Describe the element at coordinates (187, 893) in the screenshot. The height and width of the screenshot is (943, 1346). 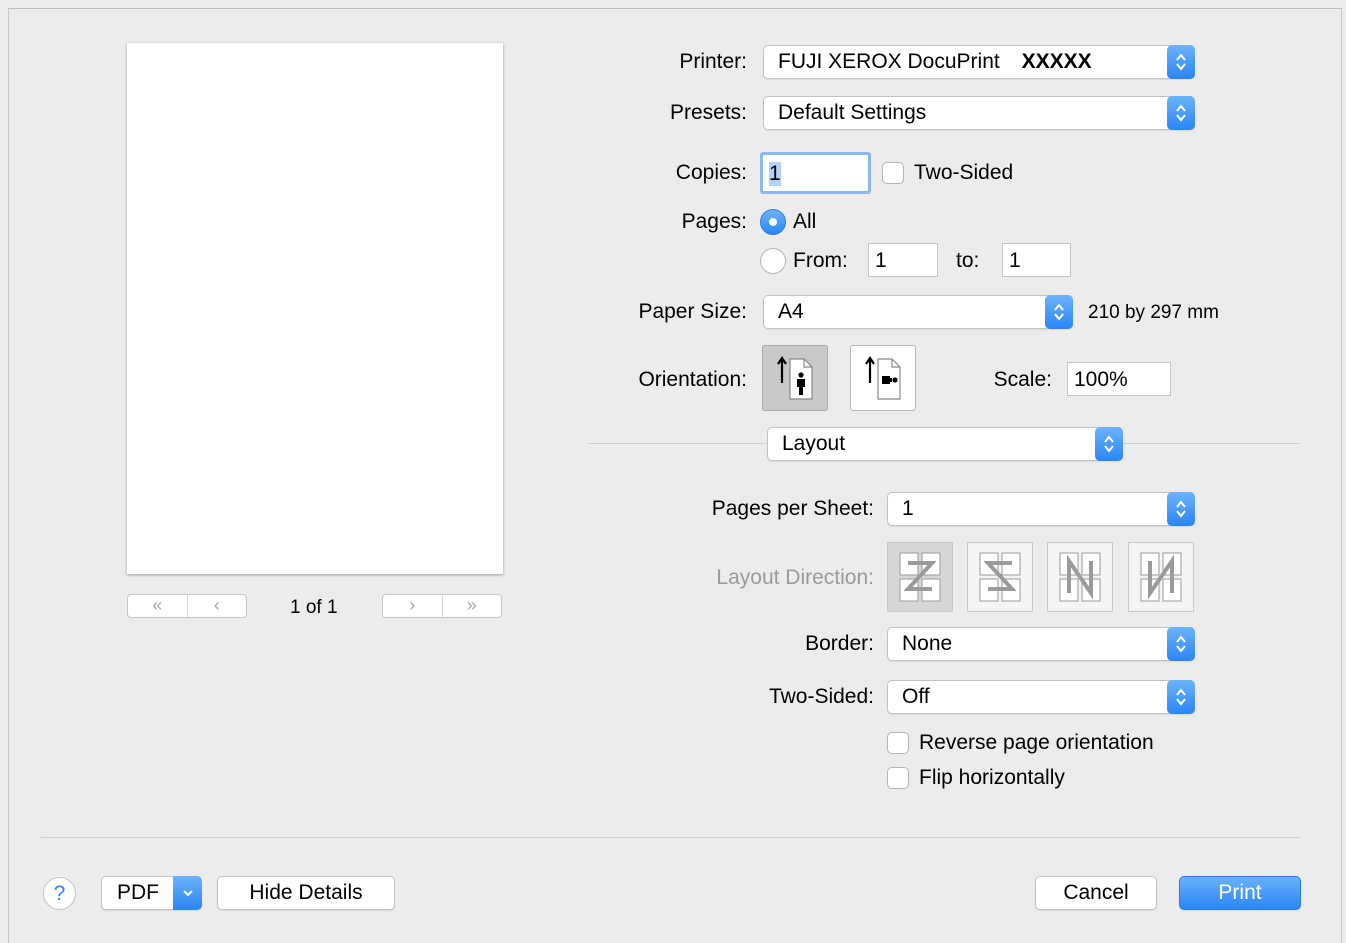
I see `chevron-down-icon` at that location.